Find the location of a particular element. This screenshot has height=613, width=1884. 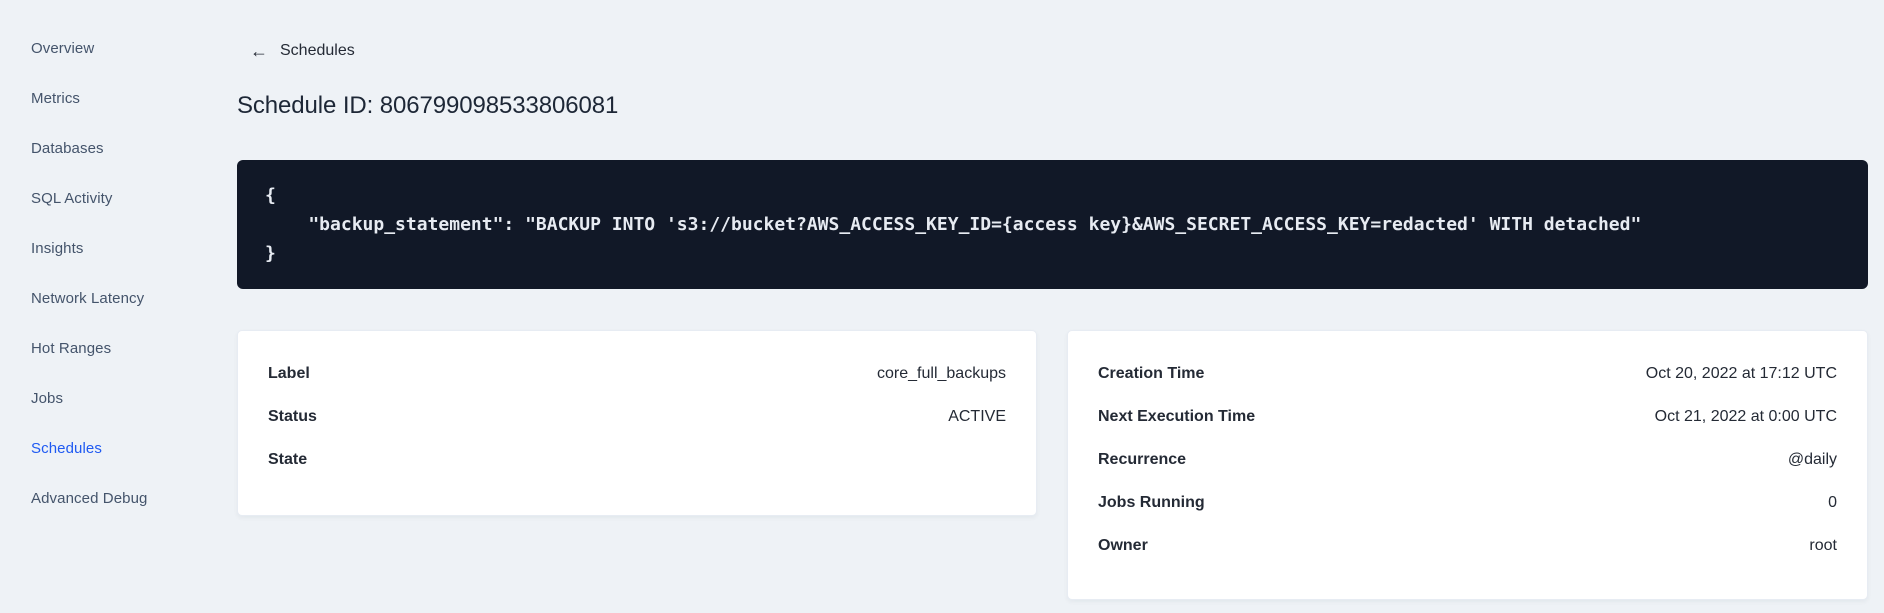

row-value: core_full_backups is located at coordinates (941, 373).